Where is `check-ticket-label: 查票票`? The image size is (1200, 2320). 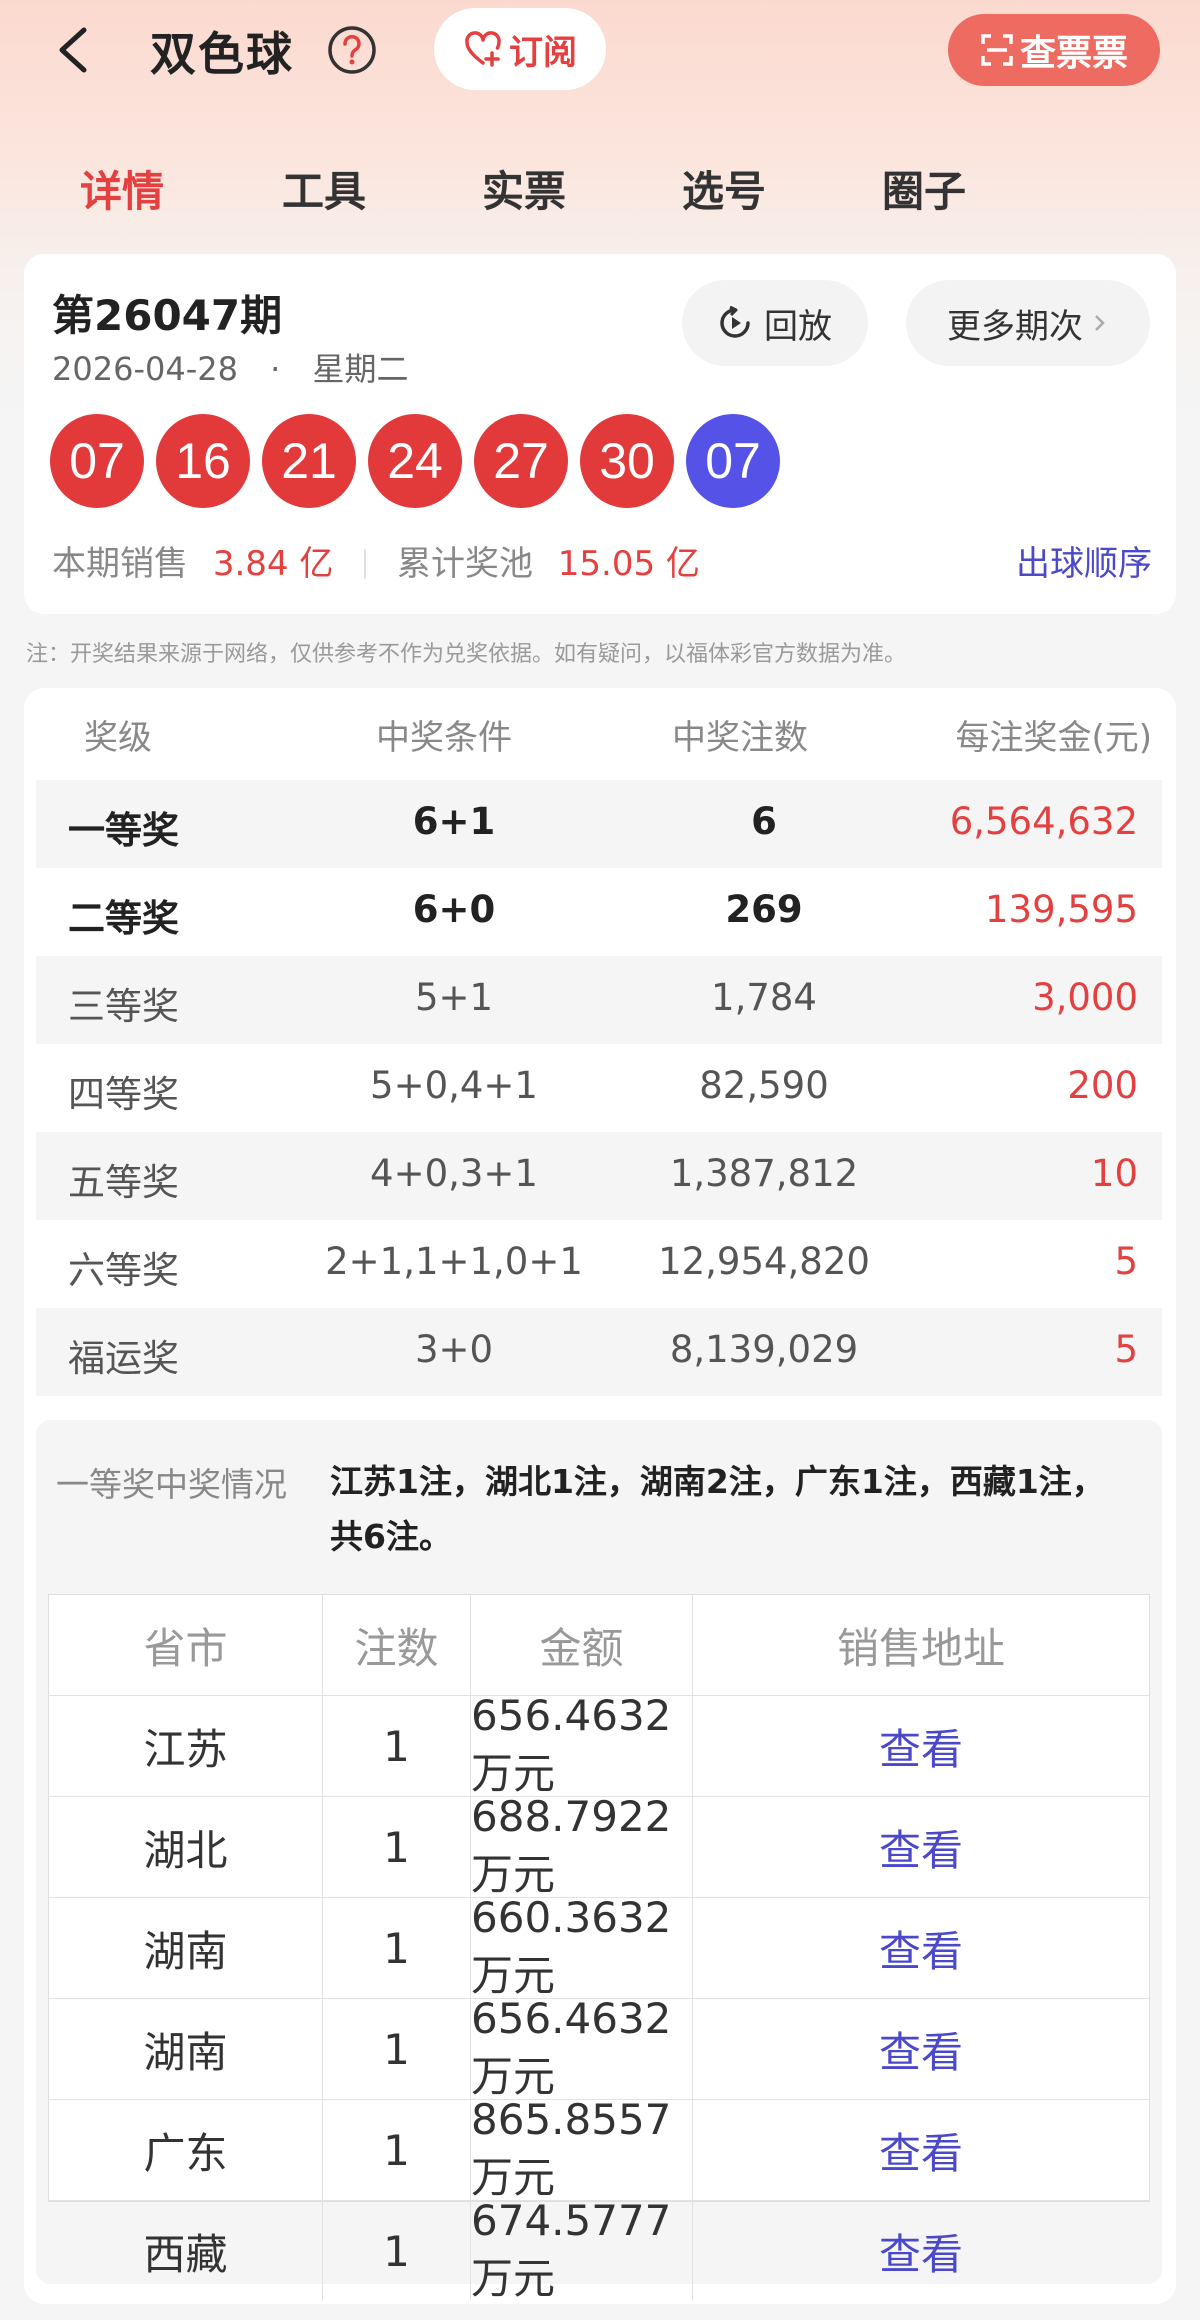 check-ticket-label: 查票票 is located at coordinates (1073, 53).